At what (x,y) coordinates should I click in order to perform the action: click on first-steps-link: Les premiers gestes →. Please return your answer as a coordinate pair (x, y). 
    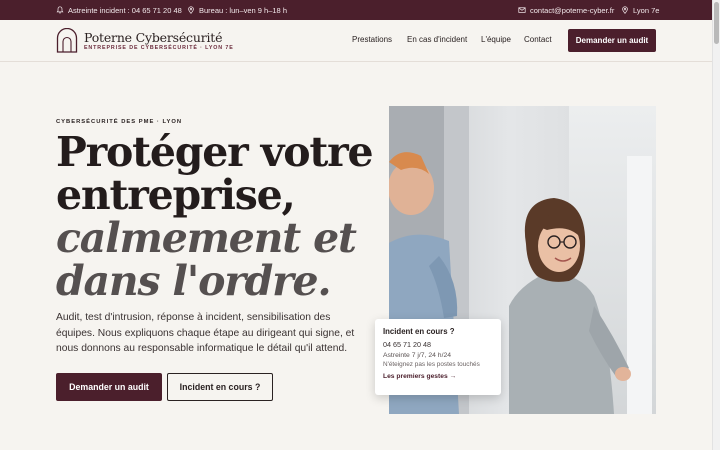
    Looking at the image, I should click on (438, 376).